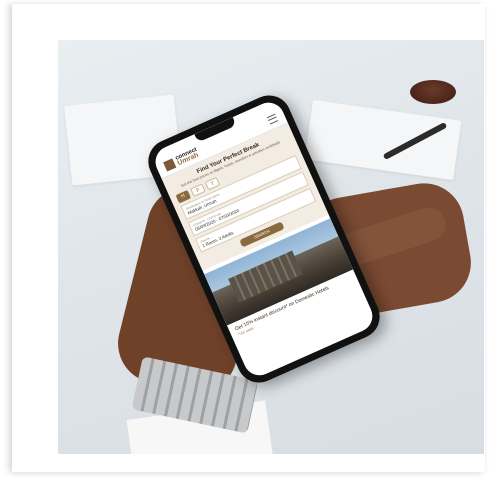 The height and width of the screenshot is (479, 493). I want to click on logo-mark, so click(169, 164).